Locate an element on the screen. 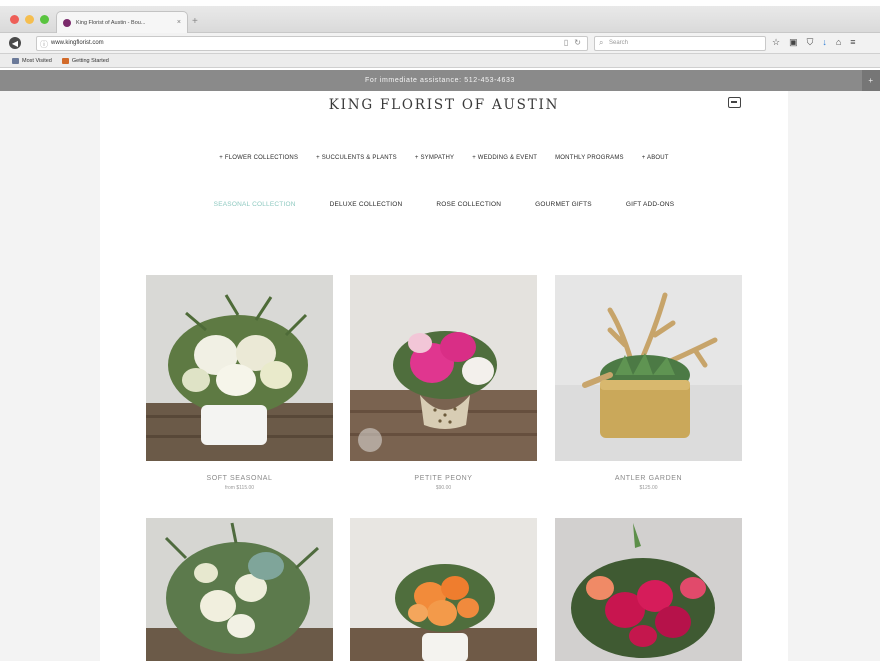 The height and width of the screenshot is (661, 880). bookmark-star-icon: ☆ is located at coordinates (776, 42).